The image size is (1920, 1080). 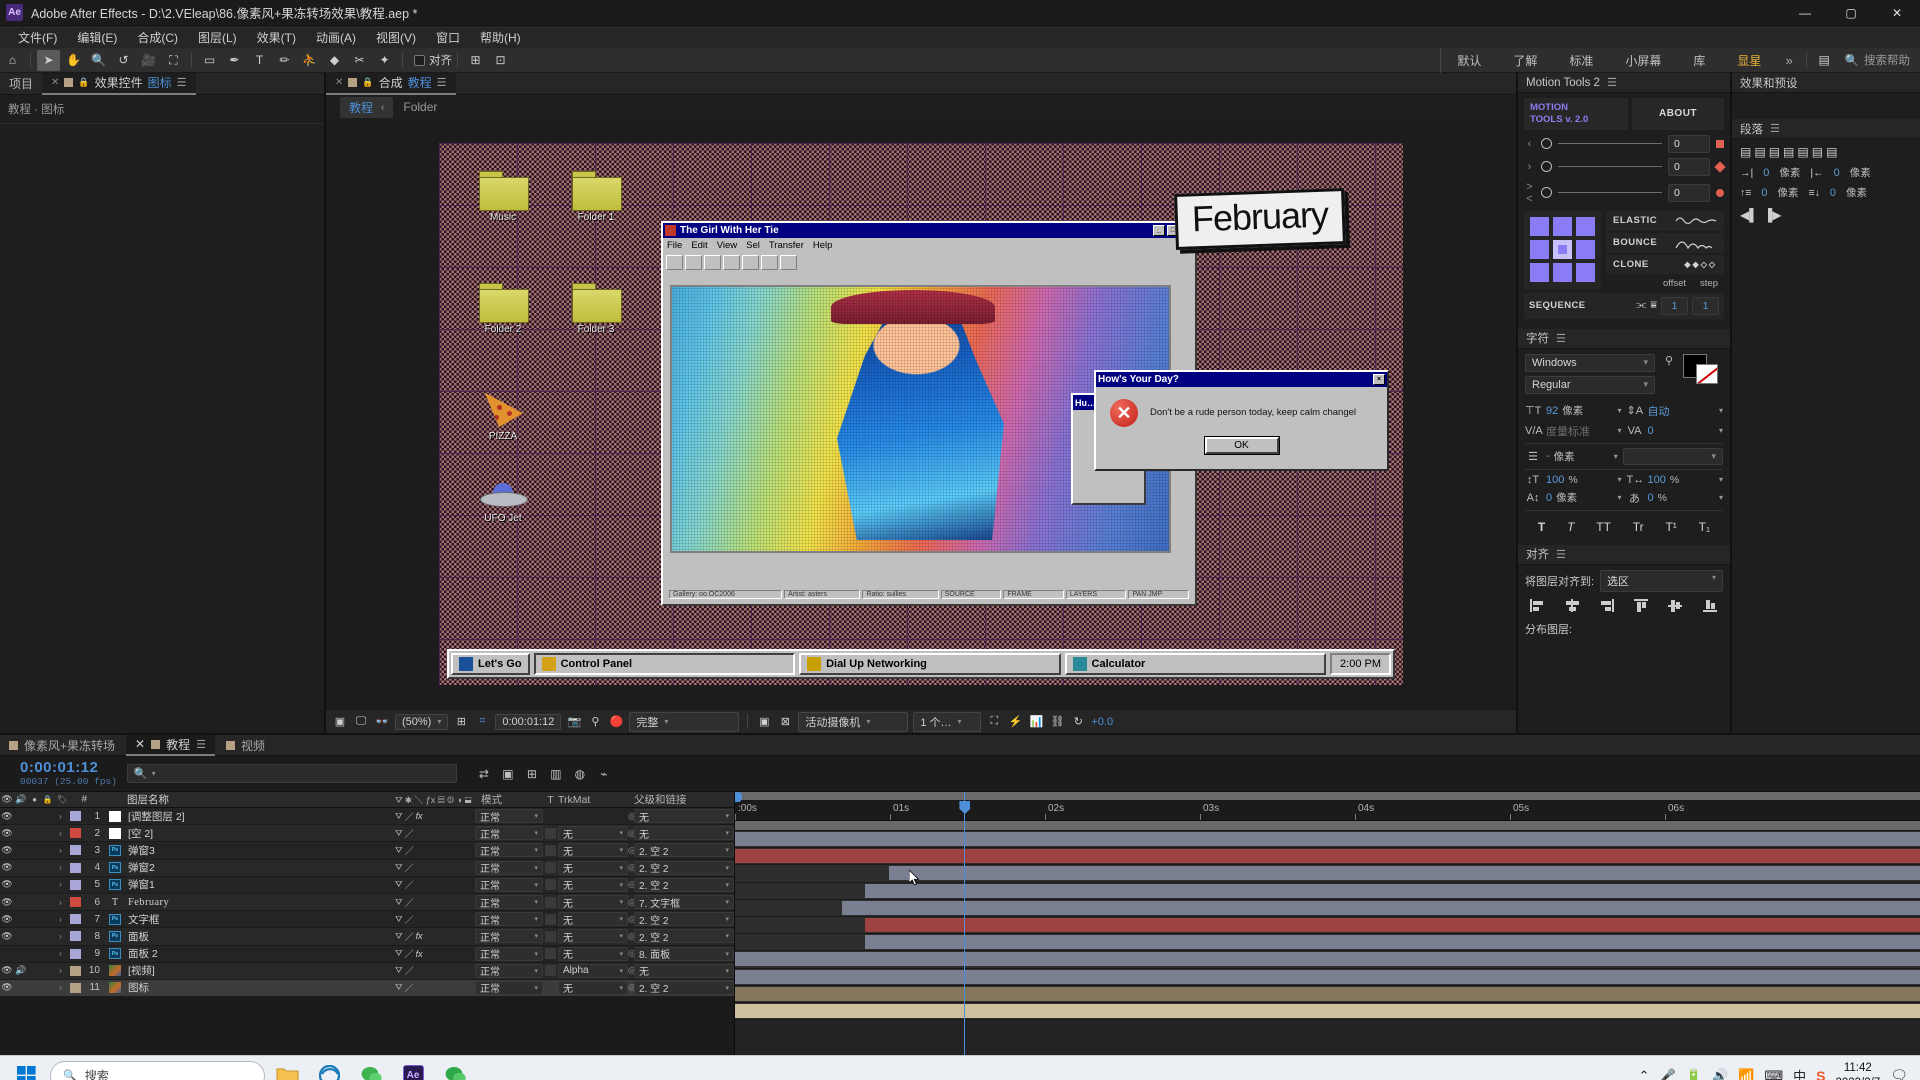 What do you see at coordinates (1570, 527) in the screenshot?
I see `faux-italic-button: T` at bounding box center [1570, 527].